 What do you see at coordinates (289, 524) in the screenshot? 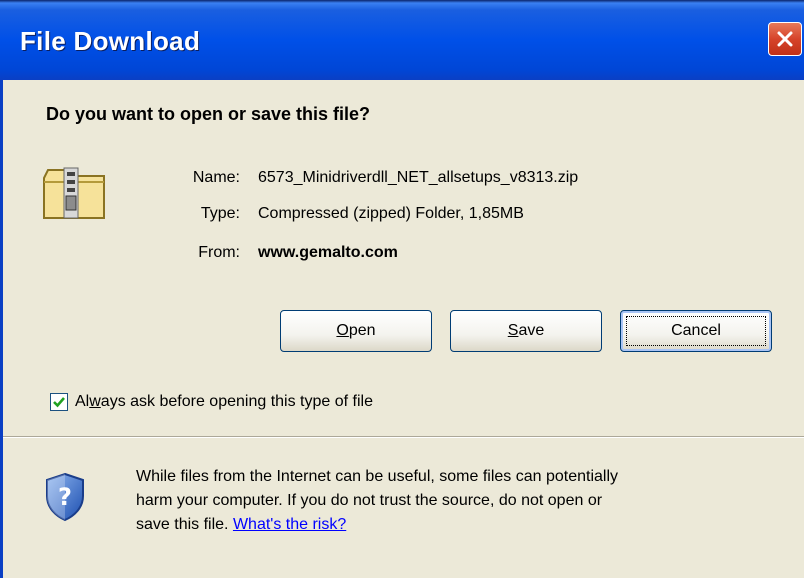
I see `whats-the-risk-link: What's the risk?` at bounding box center [289, 524].